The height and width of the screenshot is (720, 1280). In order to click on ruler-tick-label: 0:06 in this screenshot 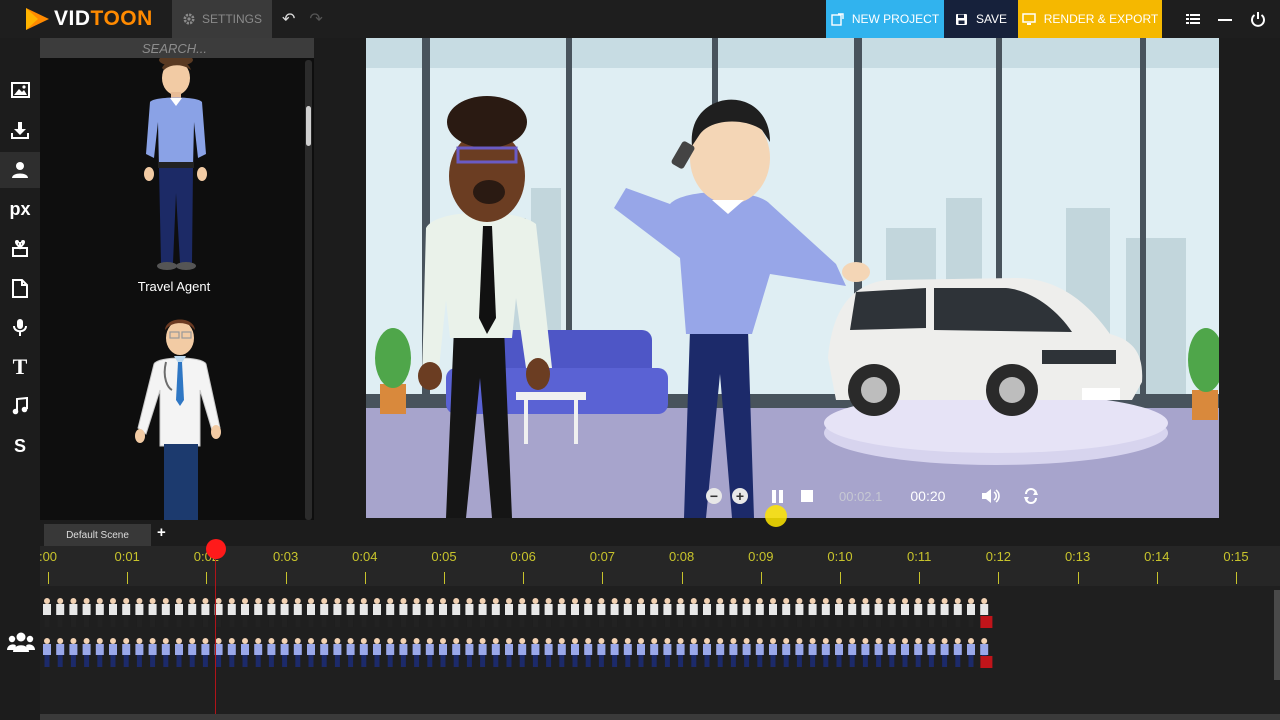, I will do `click(523, 556)`.